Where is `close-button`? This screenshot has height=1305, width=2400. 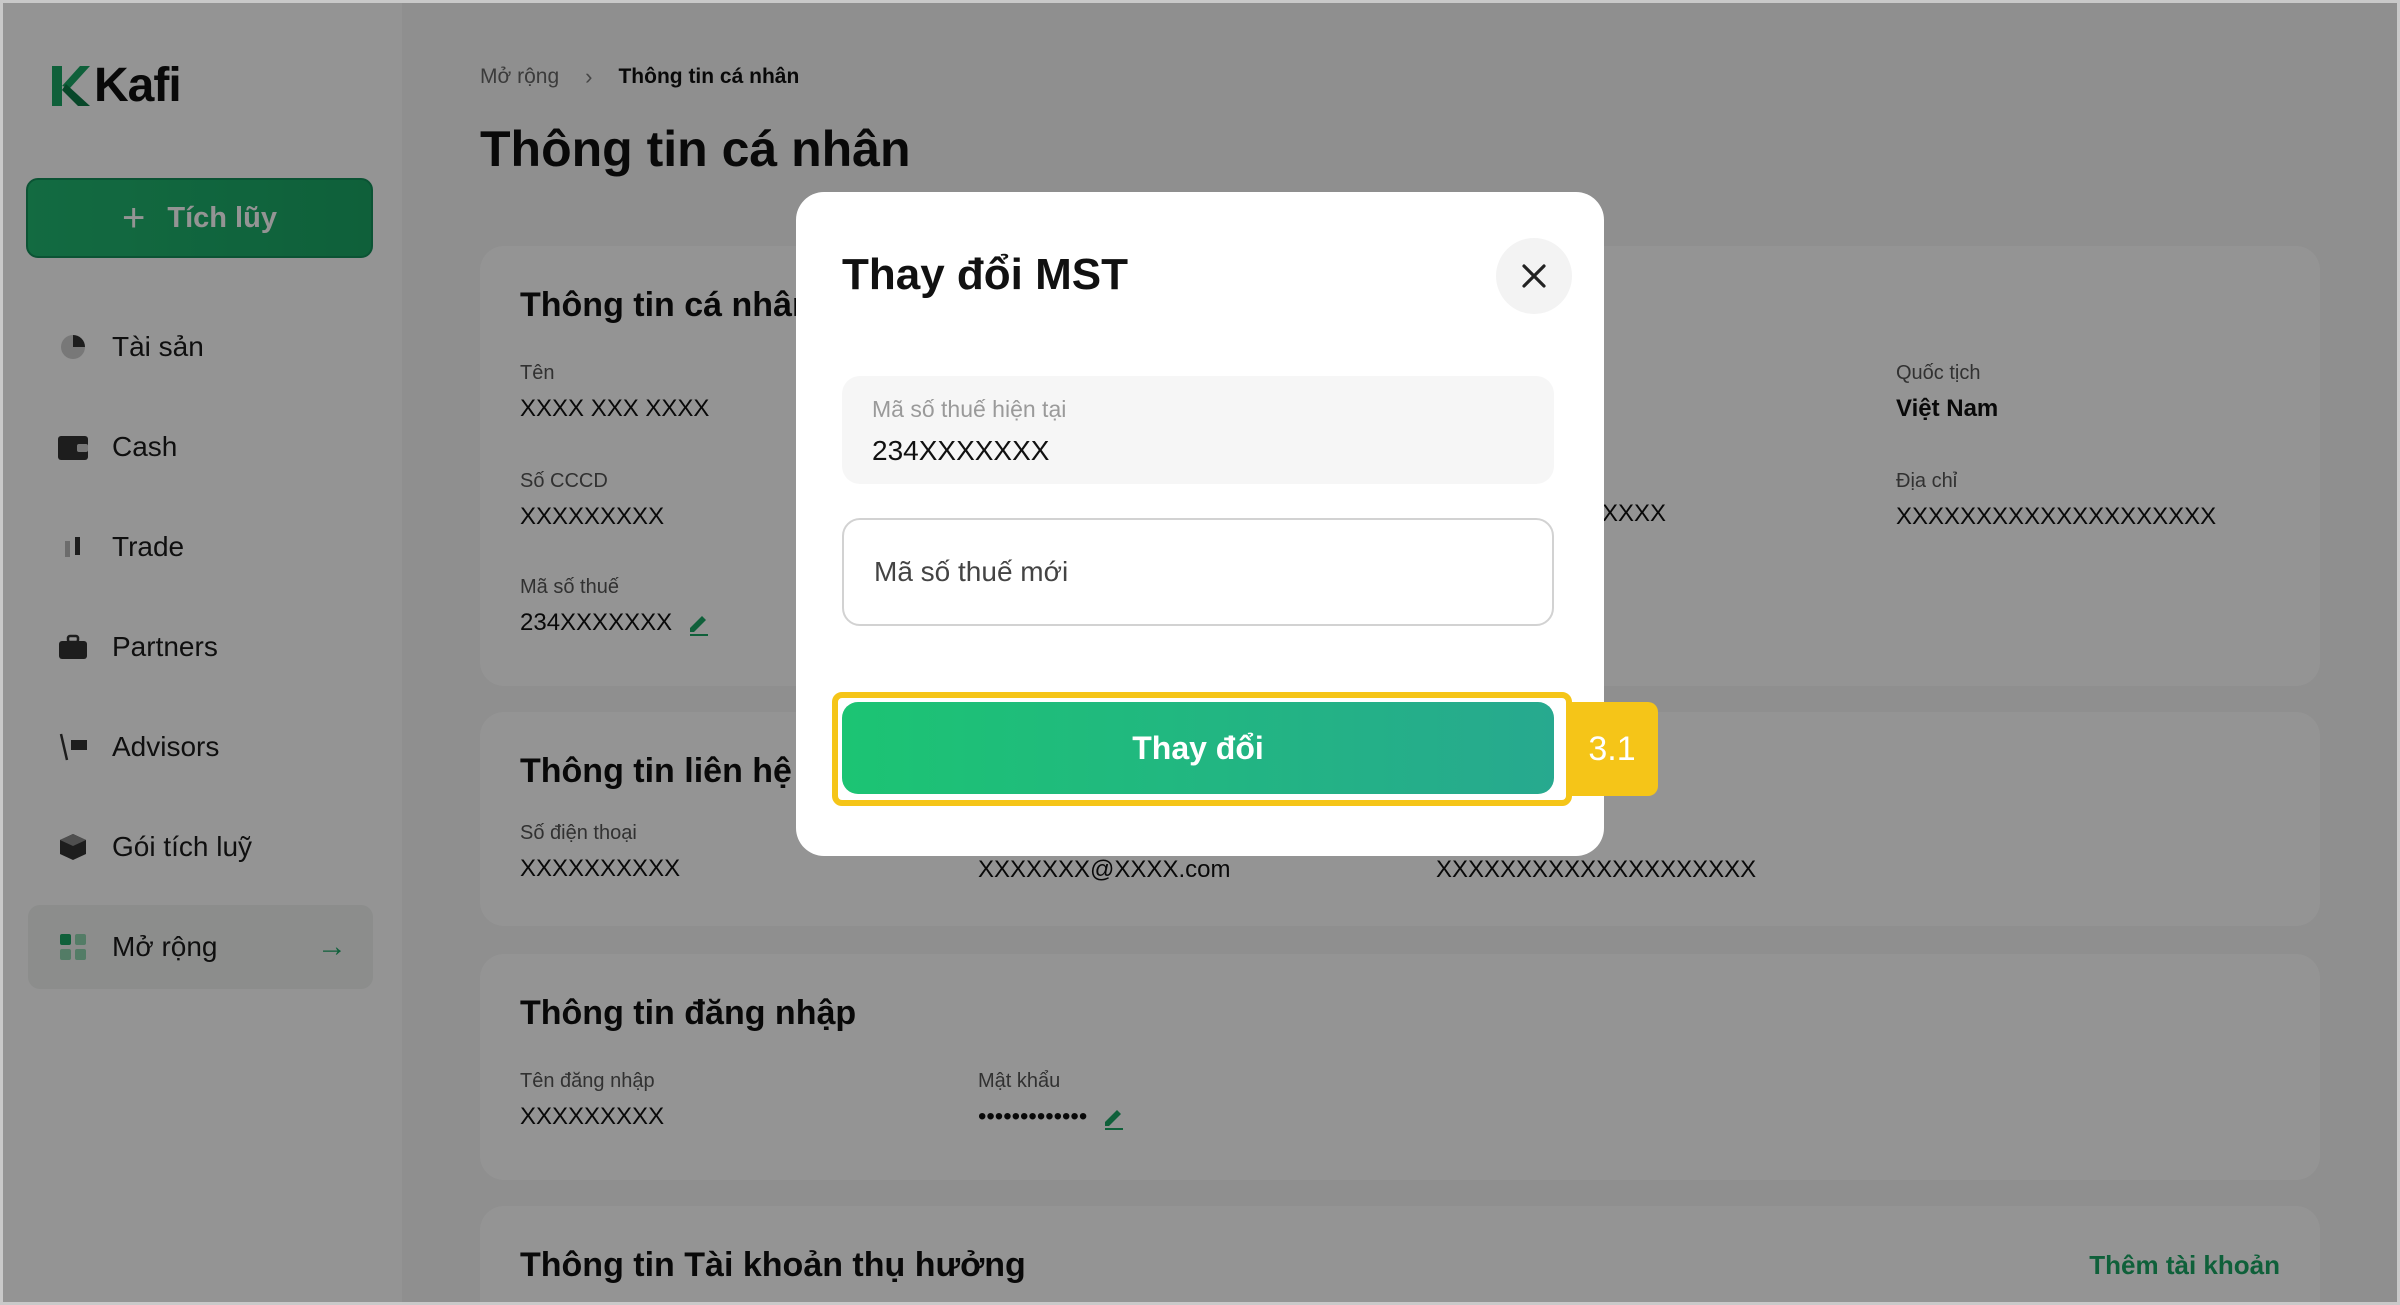 close-button is located at coordinates (1534, 276).